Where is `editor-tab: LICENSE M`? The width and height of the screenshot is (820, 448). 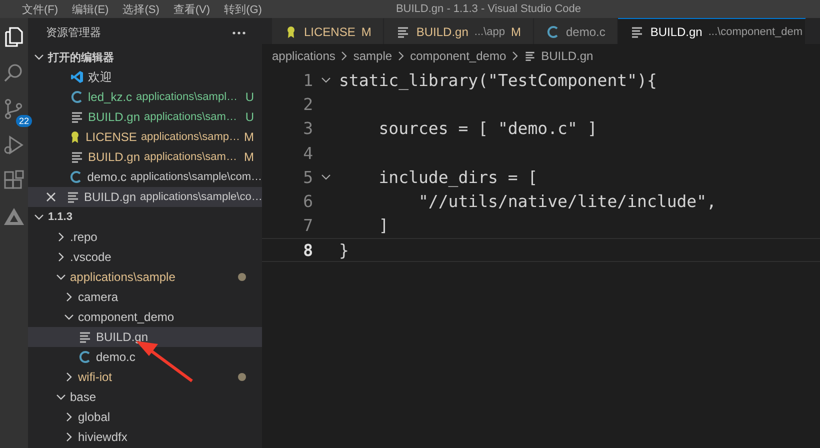 editor-tab: LICENSE M is located at coordinates (328, 31).